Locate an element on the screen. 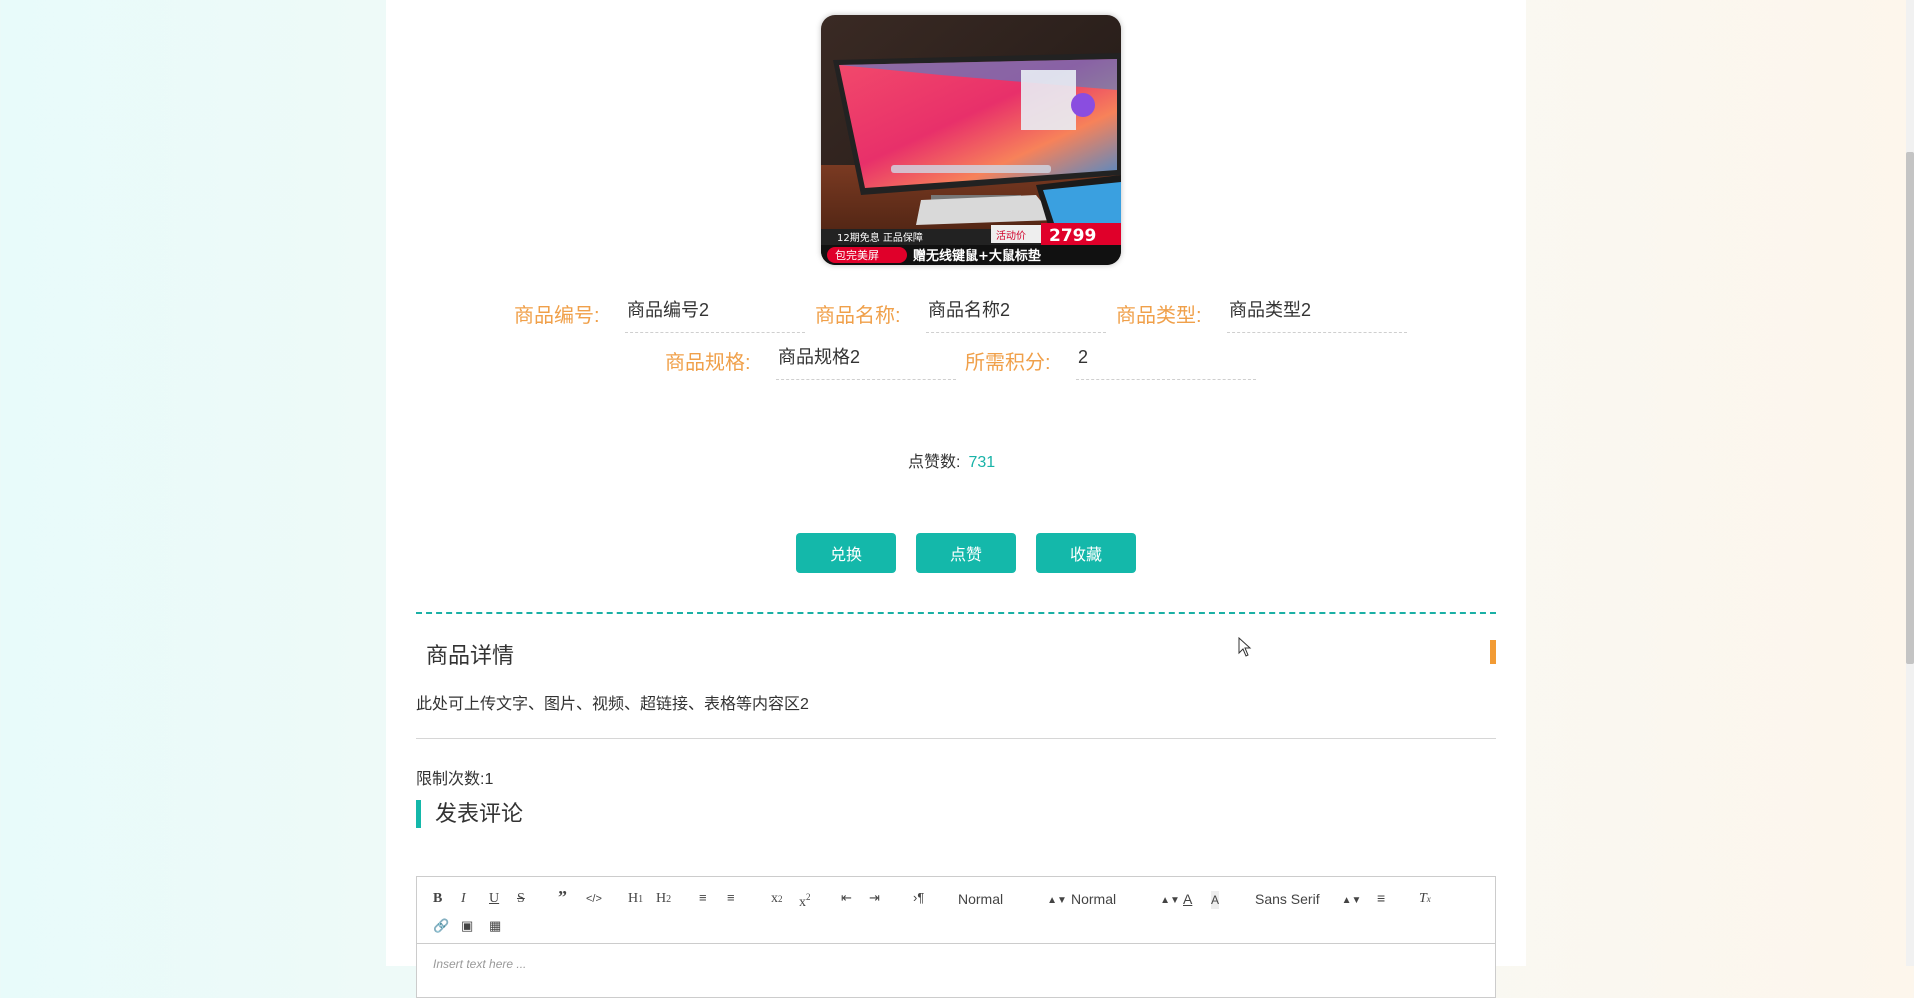  field-value-spec: 商品规格2 is located at coordinates (866, 362).